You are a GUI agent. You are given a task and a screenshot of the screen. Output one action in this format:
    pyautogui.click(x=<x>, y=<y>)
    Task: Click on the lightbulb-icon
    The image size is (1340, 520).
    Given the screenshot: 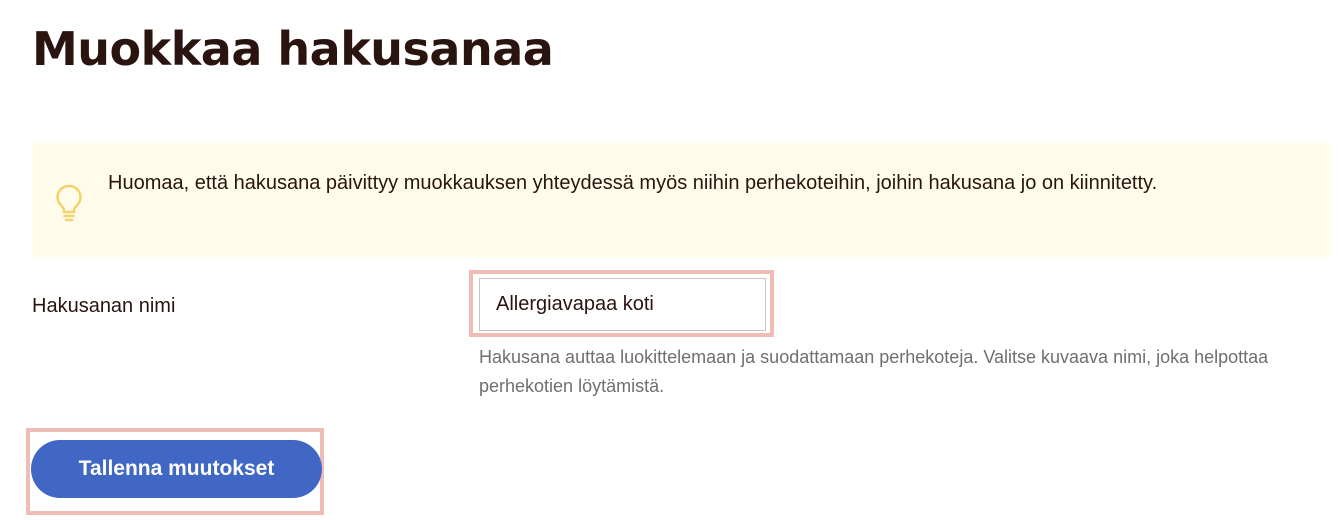 What is the action you would take?
    pyautogui.click(x=69, y=203)
    